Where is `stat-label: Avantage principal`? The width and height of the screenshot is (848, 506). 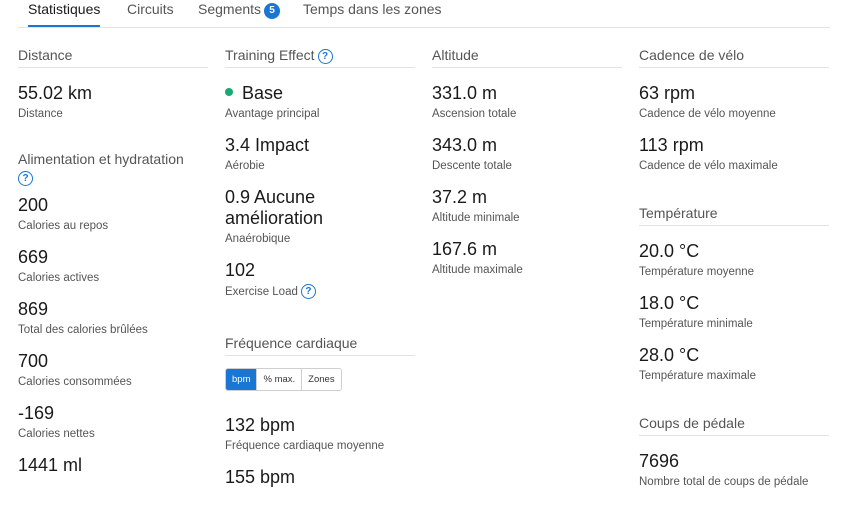 stat-label: Avantage principal is located at coordinates (272, 114).